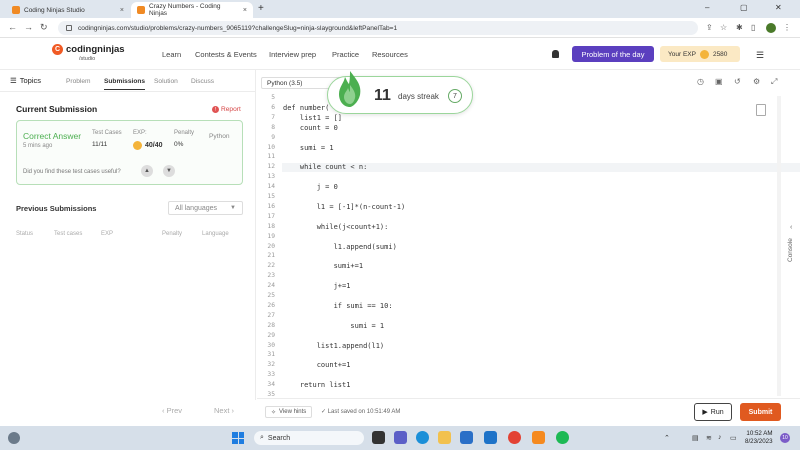  What do you see at coordinates (791, 227) in the screenshot?
I see `chevron-left-icon: ‹` at bounding box center [791, 227].